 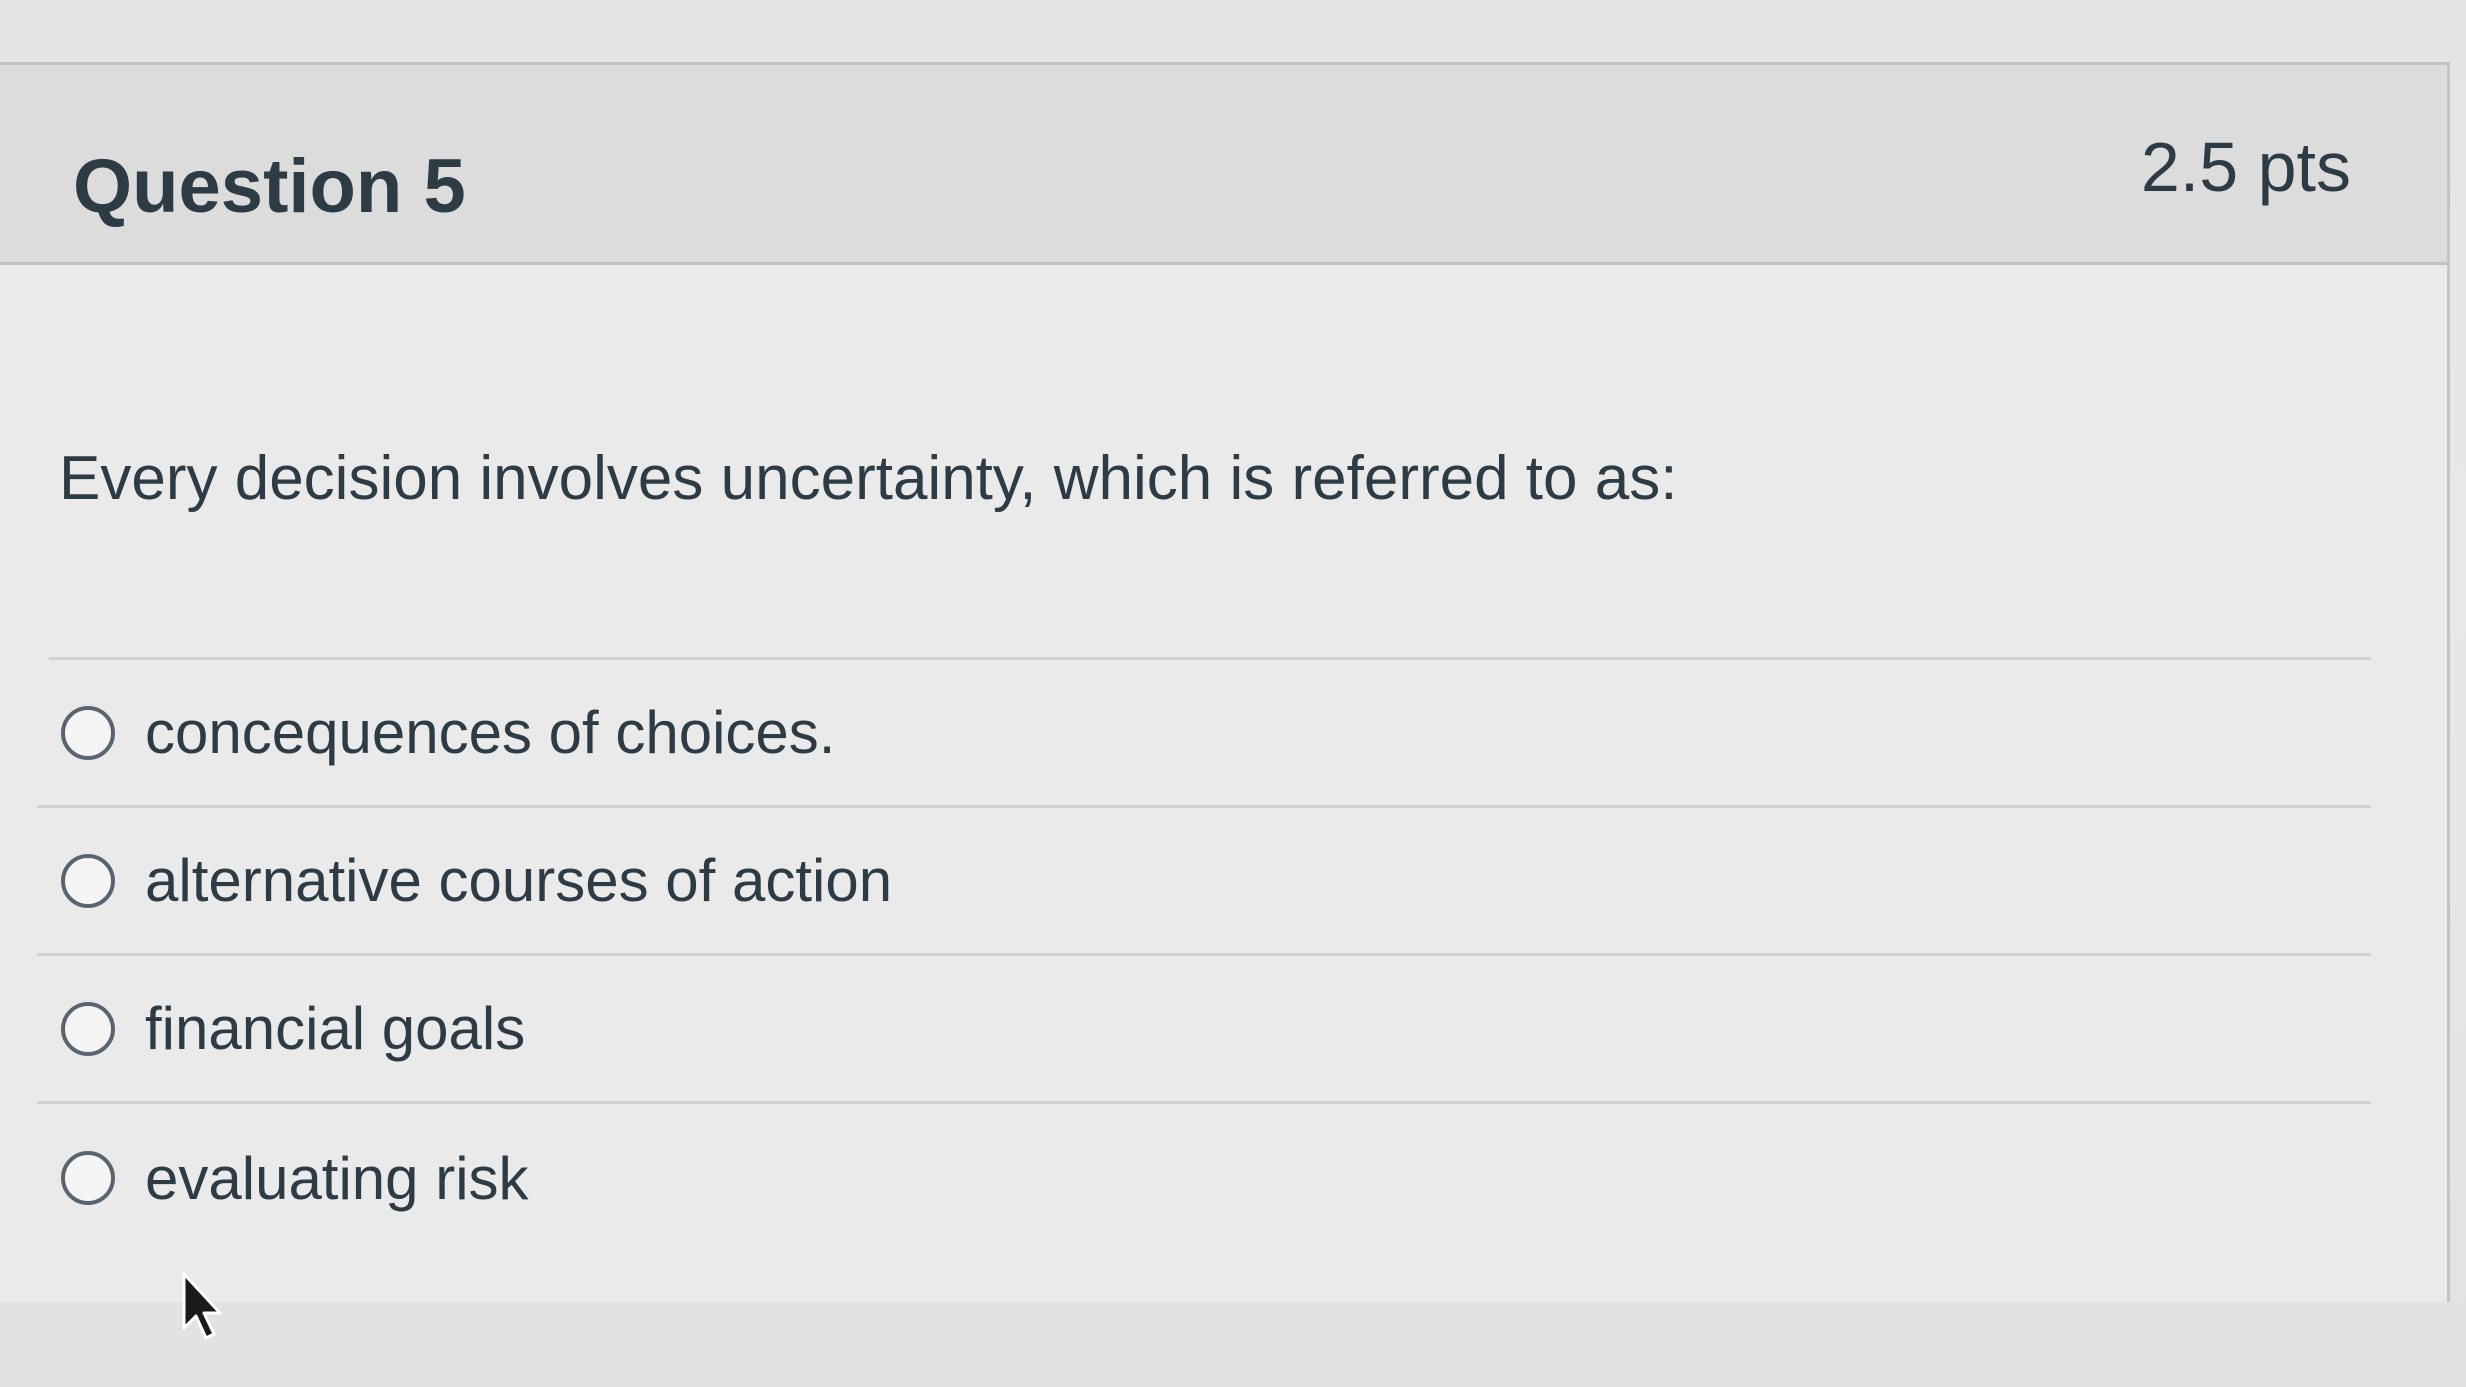 I want to click on answer-label: financial goals, so click(x=335, y=1028).